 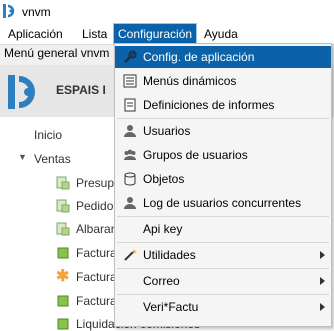 I want to click on menu-item-correo: Correo, so click(x=223, y=281).